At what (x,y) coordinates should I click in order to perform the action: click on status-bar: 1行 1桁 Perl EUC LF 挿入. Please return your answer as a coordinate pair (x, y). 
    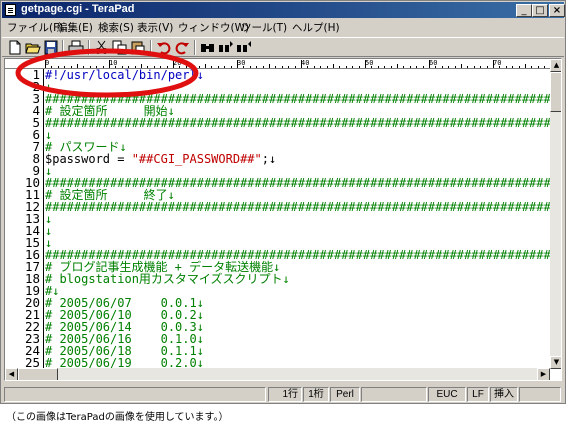
    Looking at the image, I should click on (283, 394).